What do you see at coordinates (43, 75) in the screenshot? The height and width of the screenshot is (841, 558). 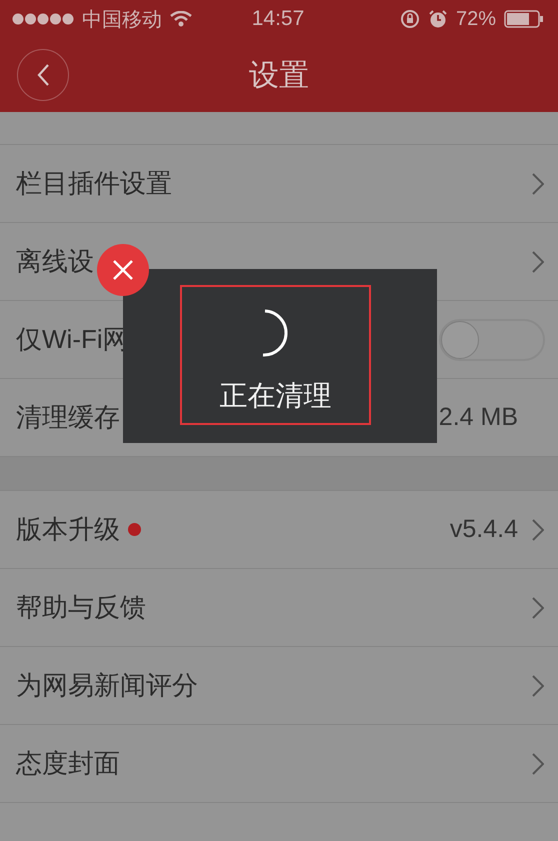 I see `back-button` at bounding box center [43, 75].